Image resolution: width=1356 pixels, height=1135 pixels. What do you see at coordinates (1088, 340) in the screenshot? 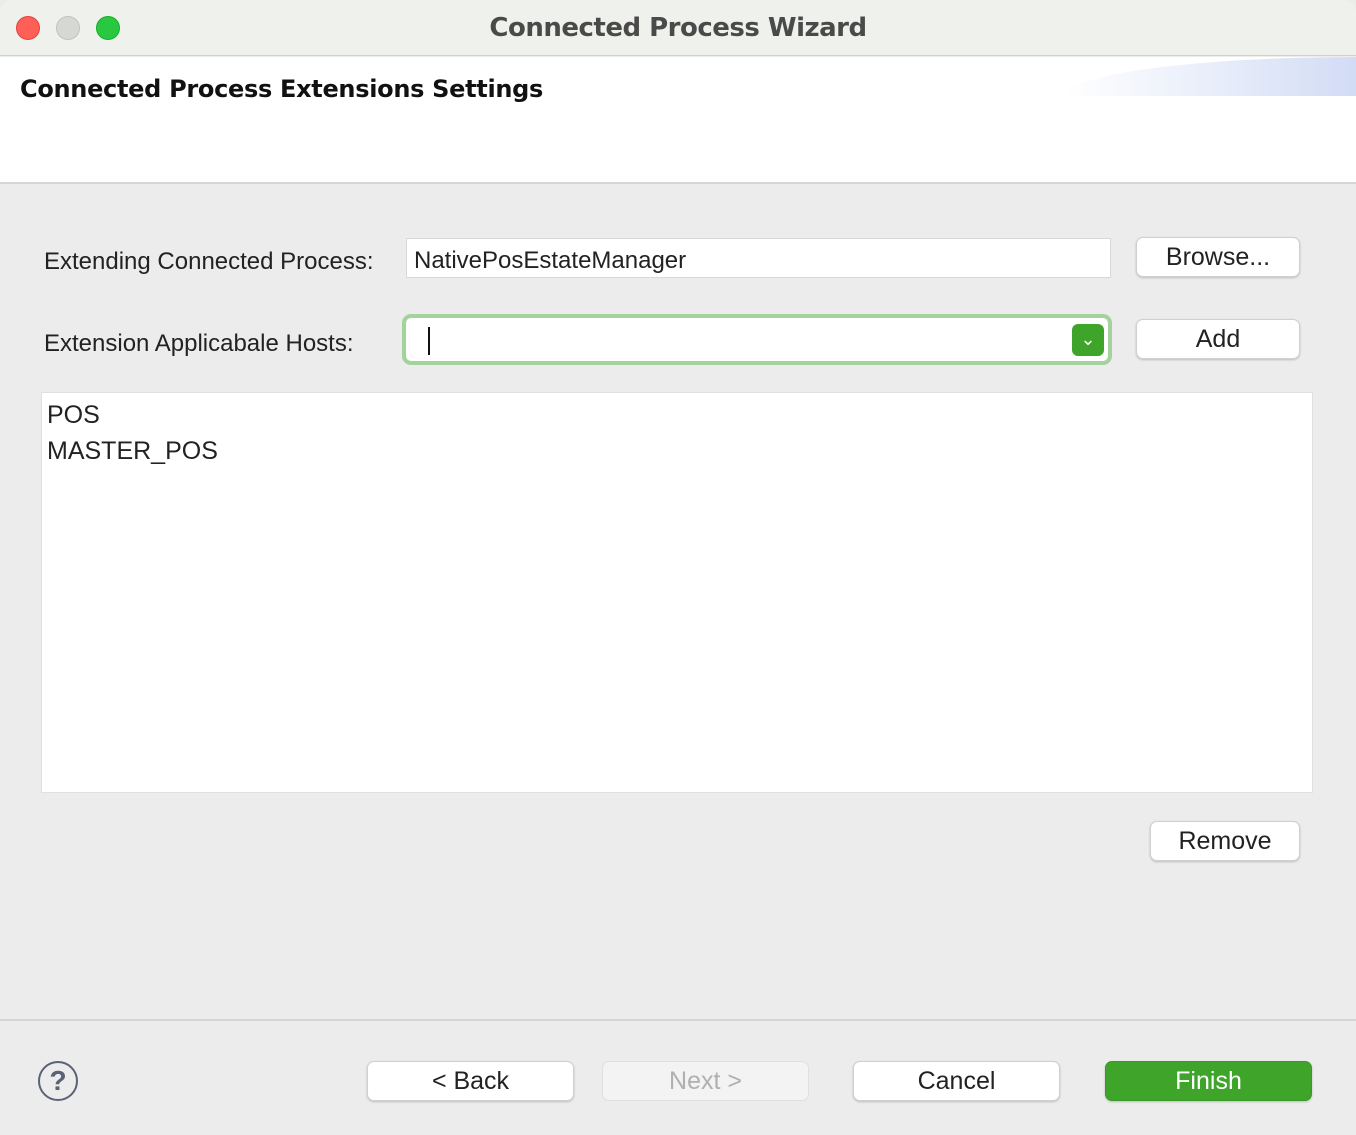
I see `chevron-down-icon: ⌄` at bounding box center [1088, 340].